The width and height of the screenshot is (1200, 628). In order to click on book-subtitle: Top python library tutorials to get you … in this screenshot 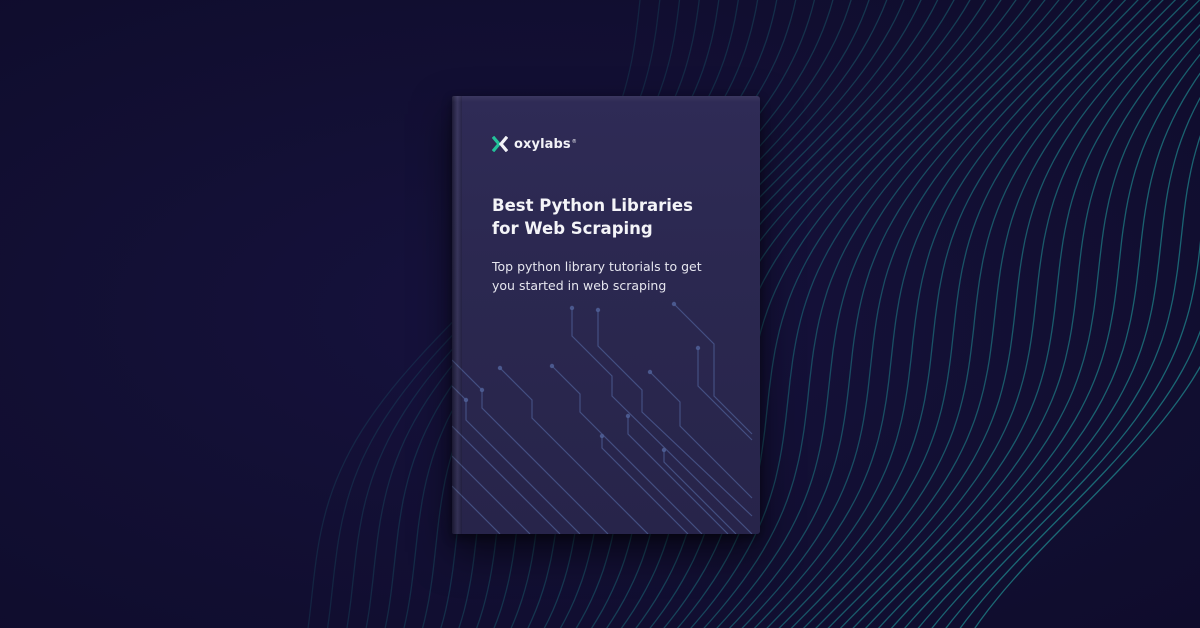, I will do `click(617, 276)`.